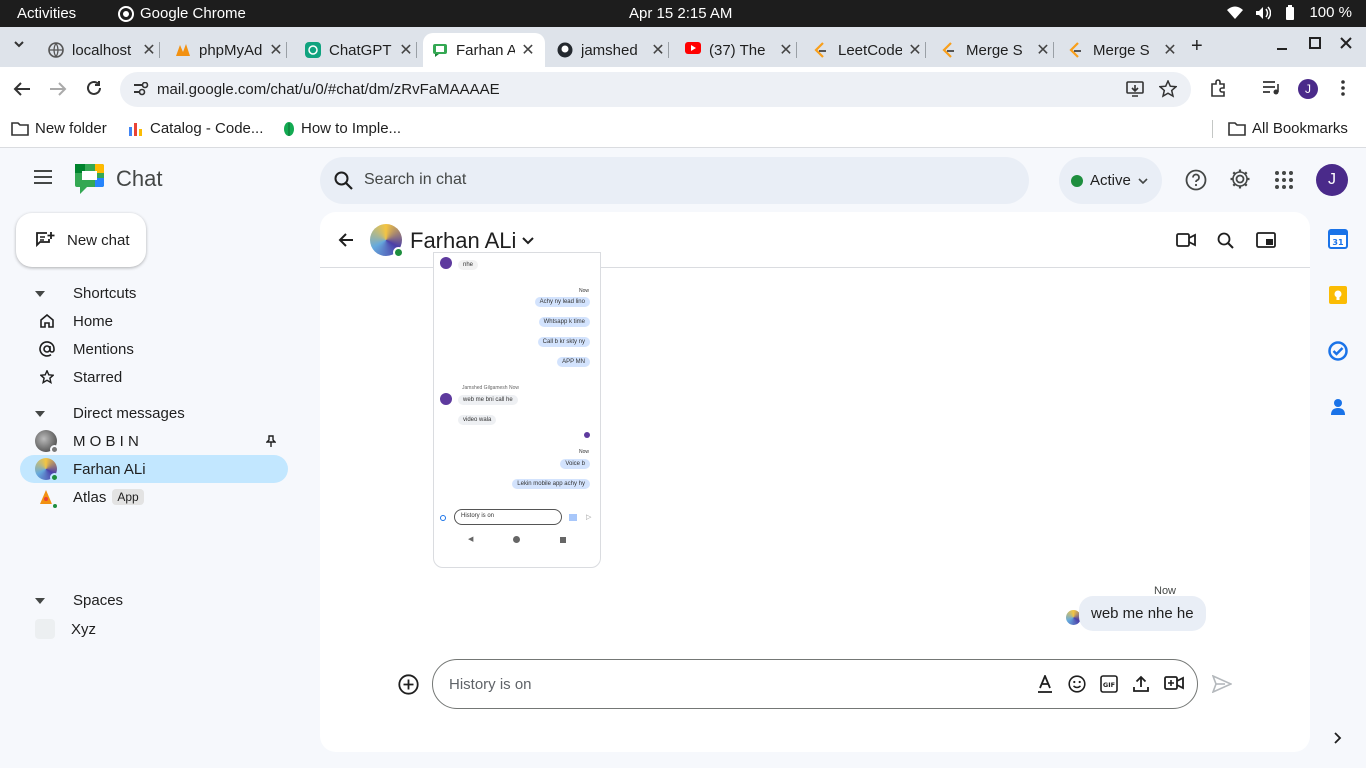  Describe the element at coordinates (56, 50) in the screenshot. I see `globe-icon` at that location.